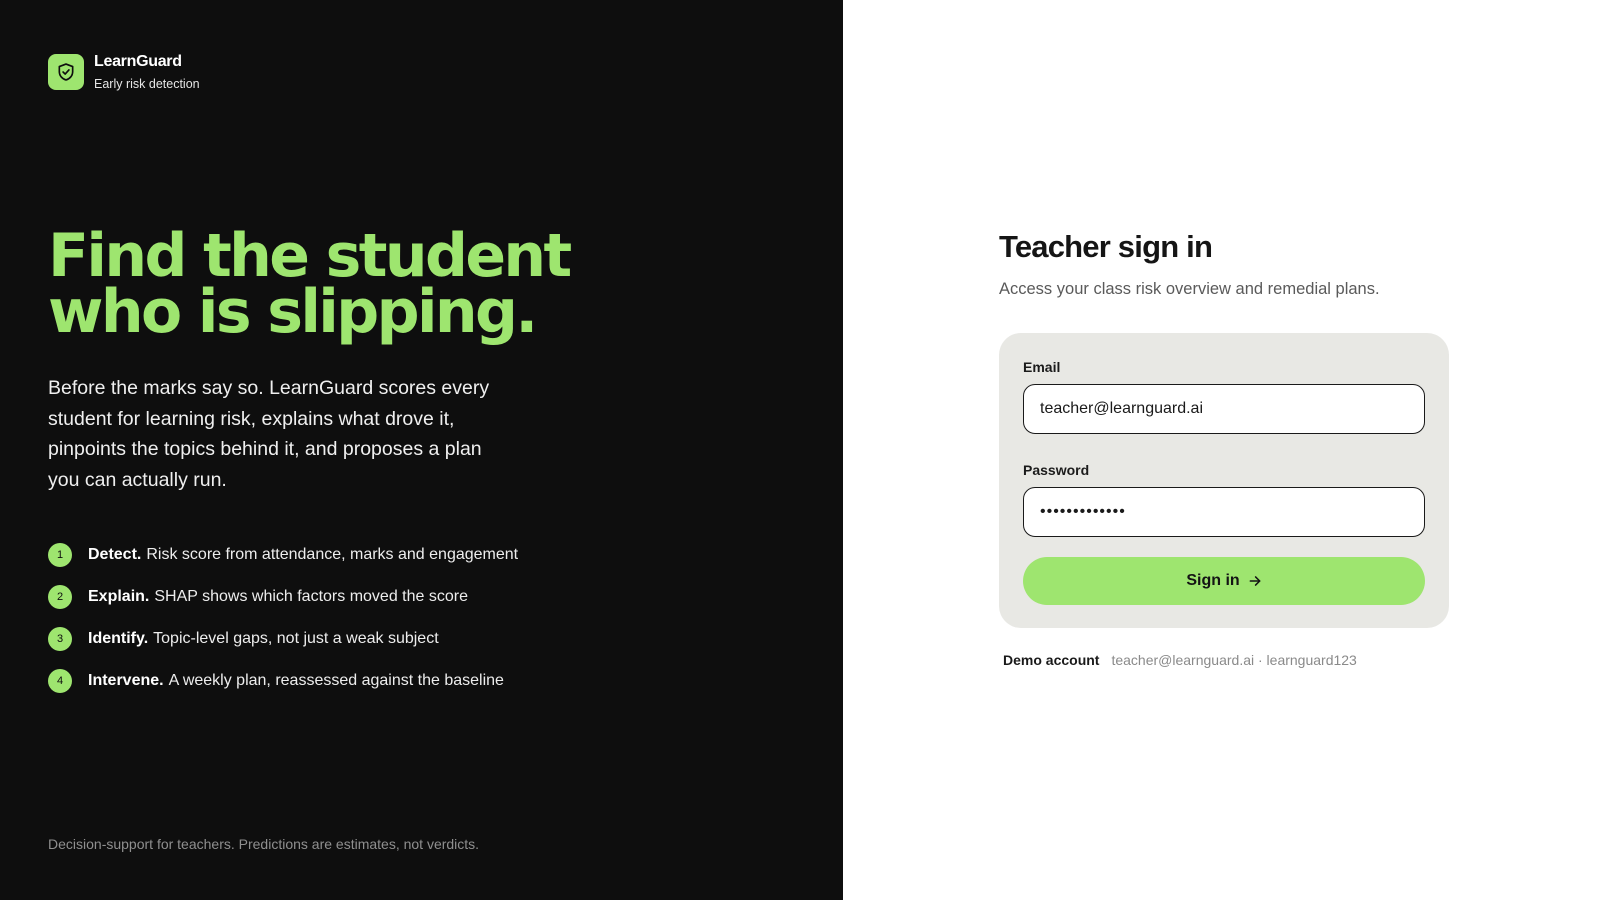 The image size is (1600, 900). What do you see at coordinates (1224, 409) in the screenshot?
I see `email-field` at bounding box center [1224, 409].